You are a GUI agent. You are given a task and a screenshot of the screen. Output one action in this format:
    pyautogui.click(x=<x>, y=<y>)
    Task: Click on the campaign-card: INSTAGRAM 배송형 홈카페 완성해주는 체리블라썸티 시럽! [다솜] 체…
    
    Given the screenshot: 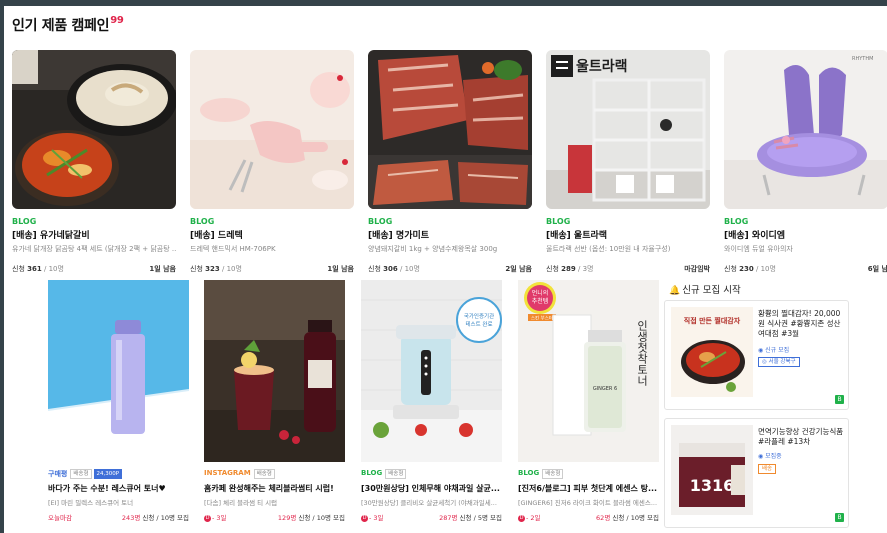 What is the action you would take?
    pyautogui.click(x=274, y=401)
    